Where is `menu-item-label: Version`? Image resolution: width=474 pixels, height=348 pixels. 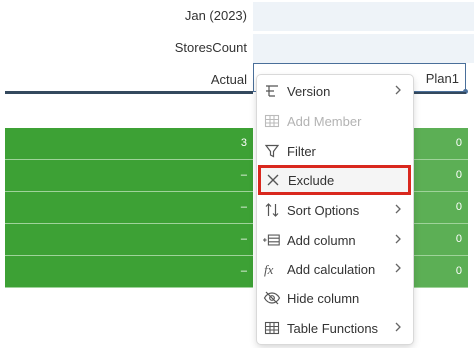
menu-item-label: Version is located at coordinates (309, 91).